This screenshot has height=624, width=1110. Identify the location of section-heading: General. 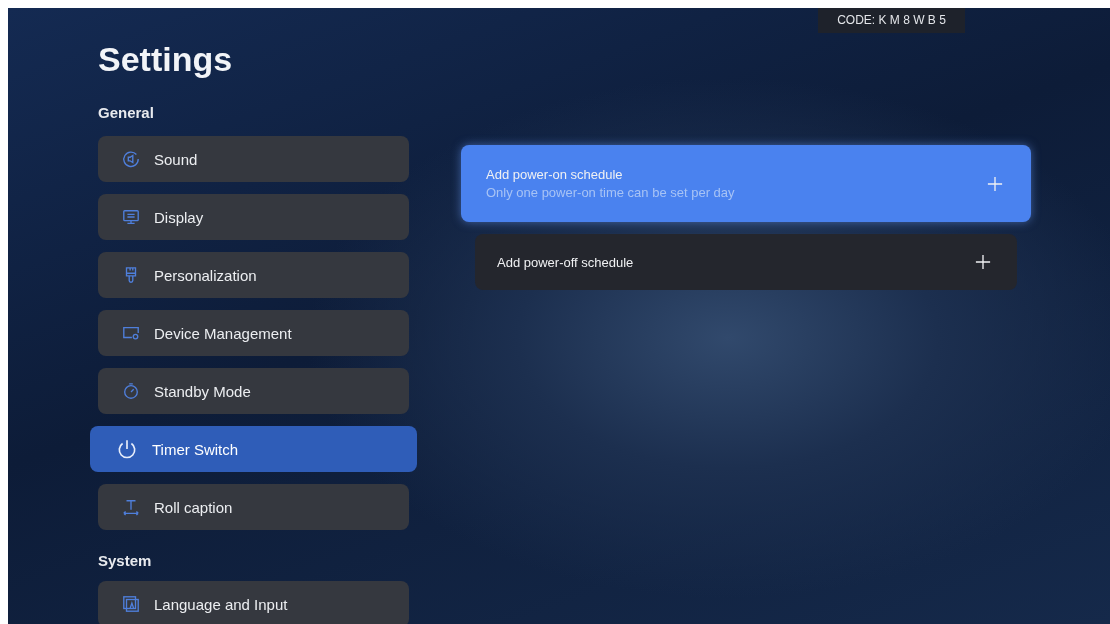
(126, 112).